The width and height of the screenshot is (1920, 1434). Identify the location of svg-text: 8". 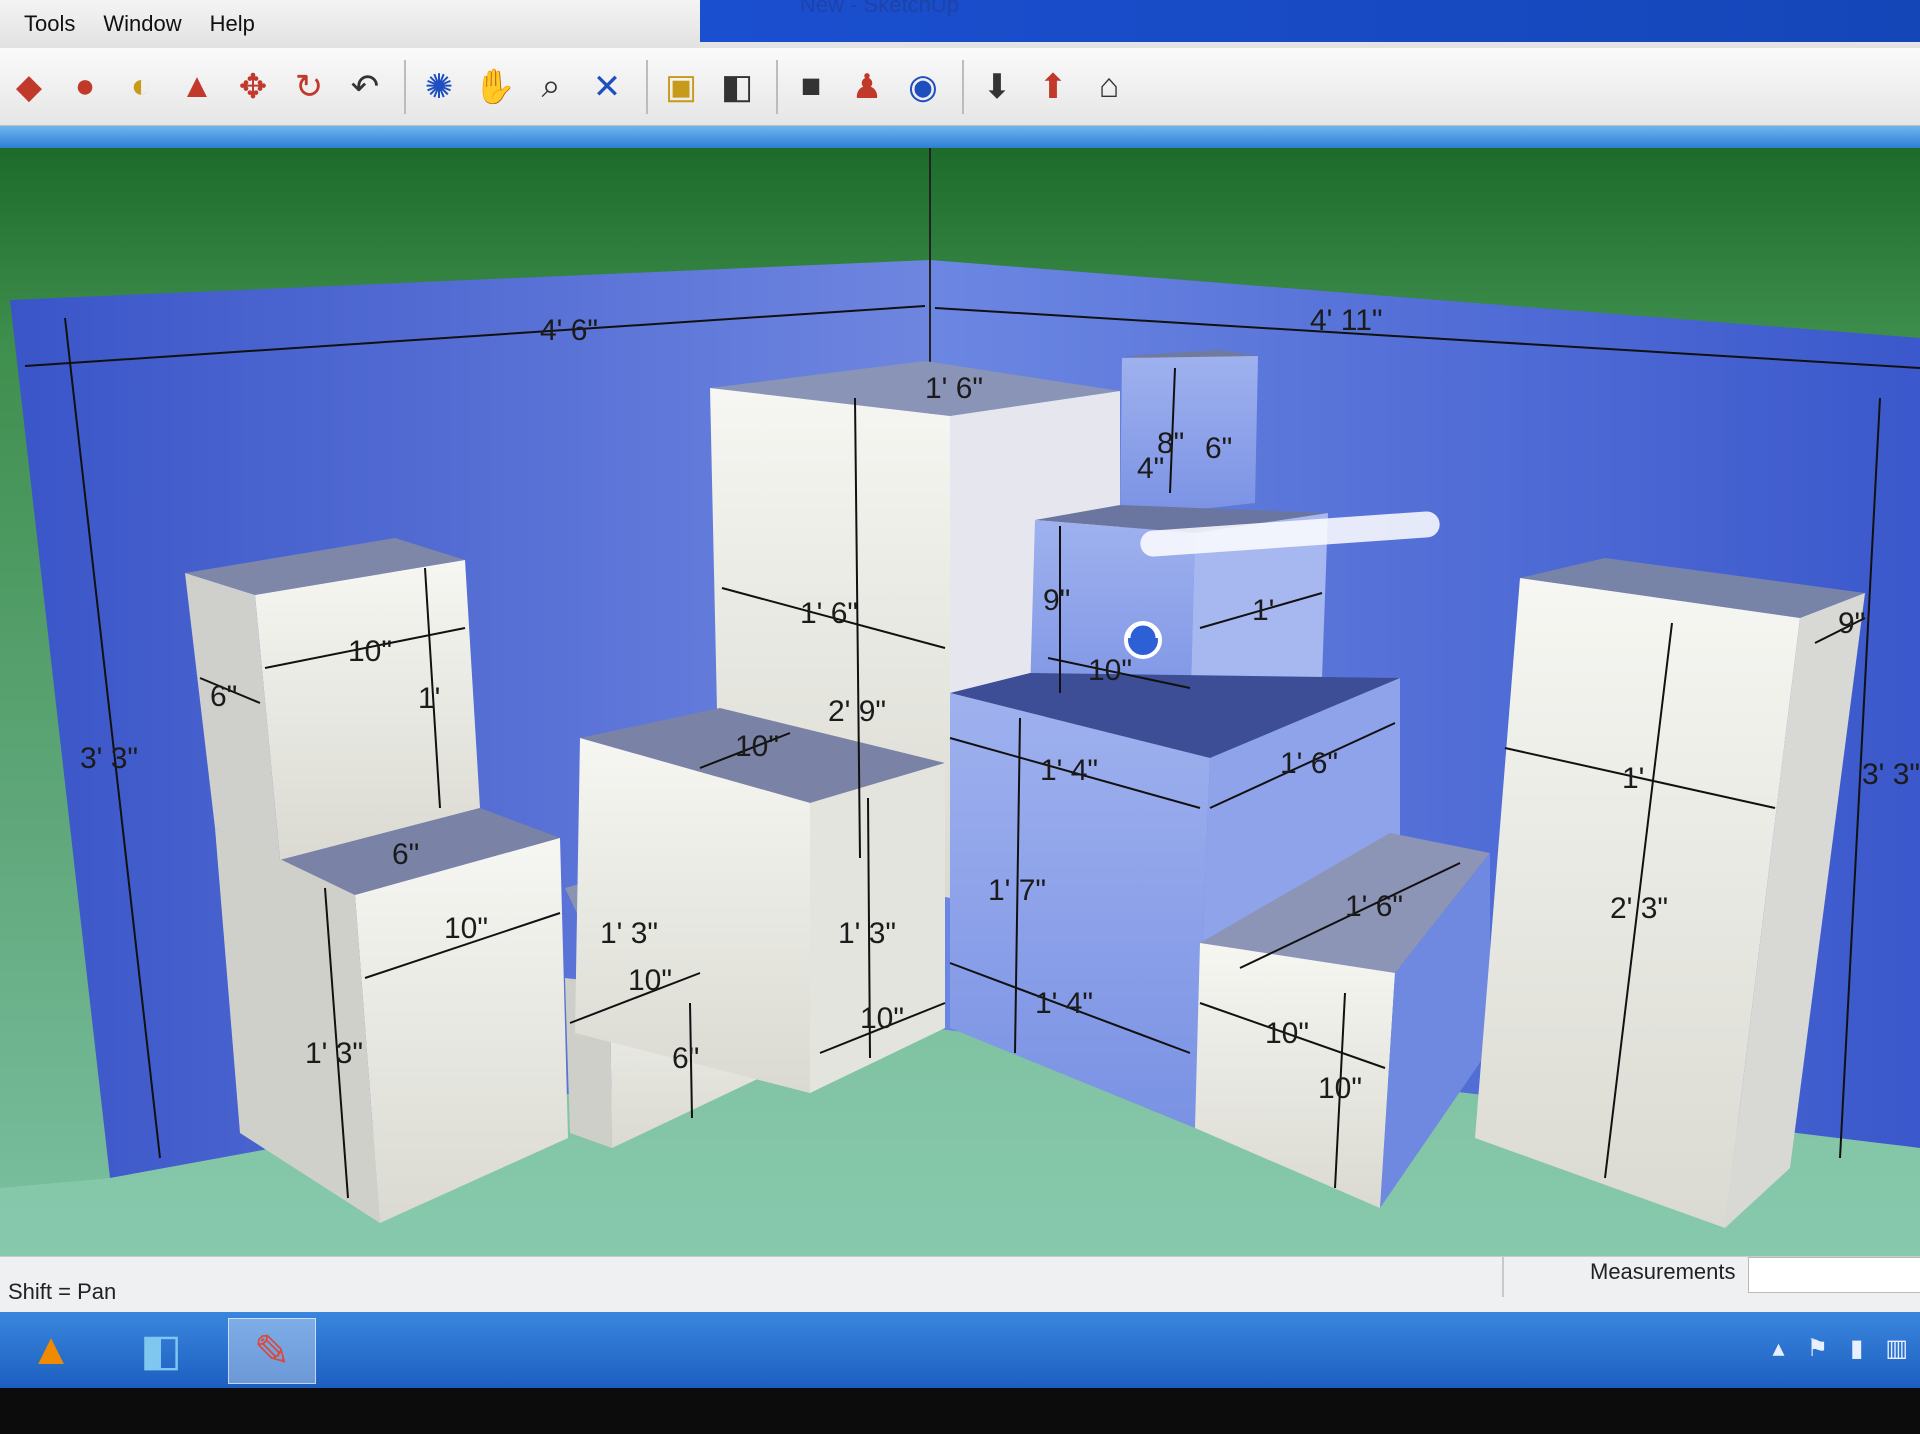
(1170, 443).